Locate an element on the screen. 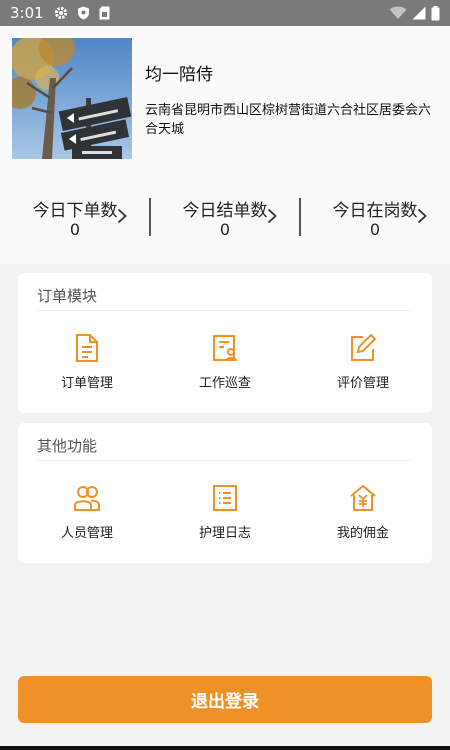  edit-icon is located at coordinates (364, 347).